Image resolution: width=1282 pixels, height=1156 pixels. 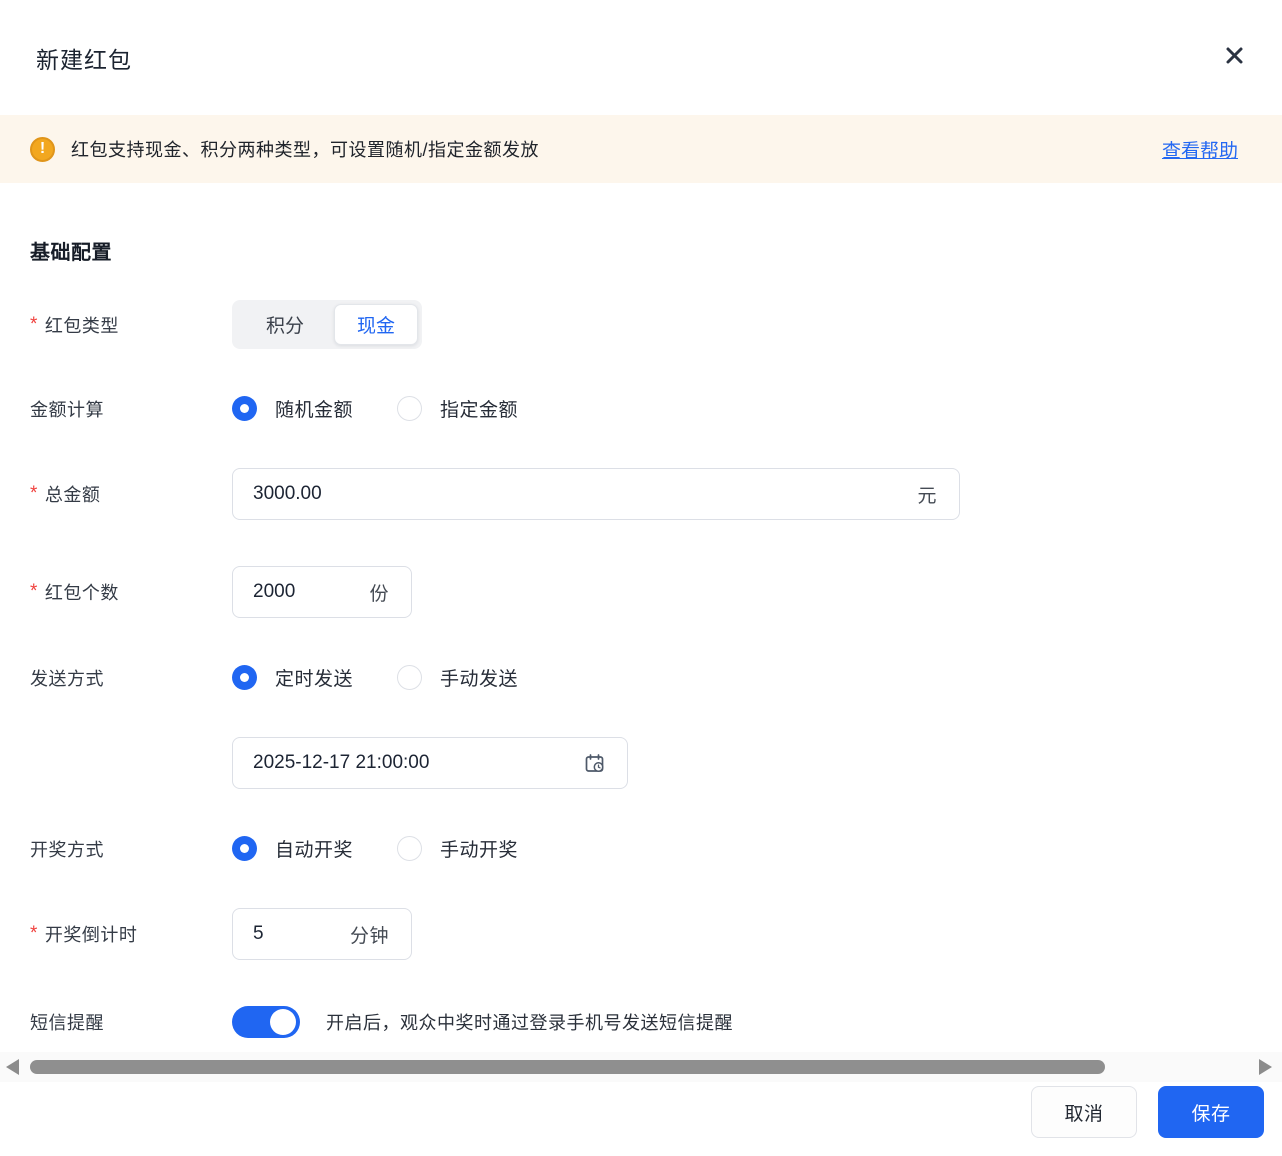 What do you see at coordinates (479, 410) in the screenshot?
I see `radio-fixed-amount-label: 指定金额` at bounding box center [479, 410].